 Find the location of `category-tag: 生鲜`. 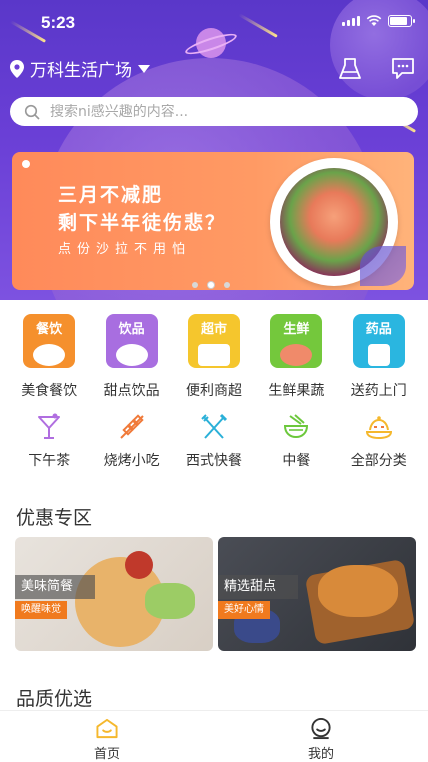

category-tag: 生鲜 is located at coordinates (296, 329).